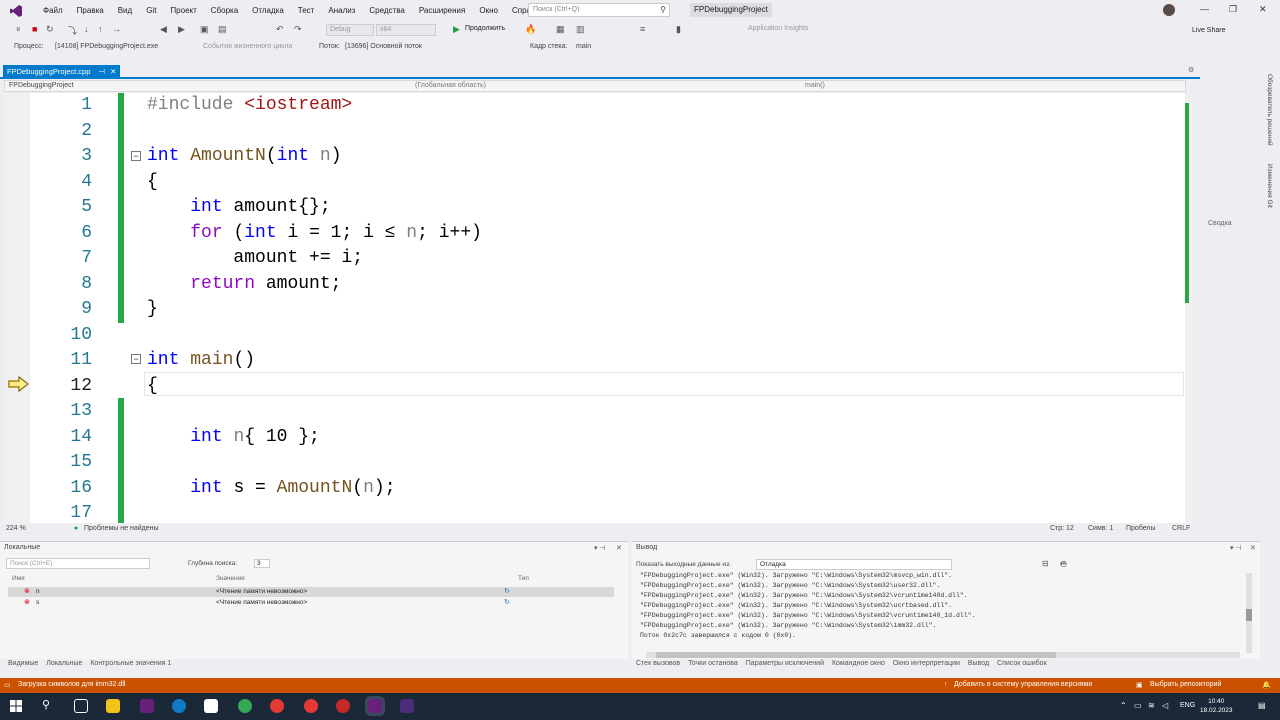  What do you see at coordinates (450, 85) in the screenshot?
I see `nav-scope-dropdown: (Глобальная область)` at bounding box center [450, 85].